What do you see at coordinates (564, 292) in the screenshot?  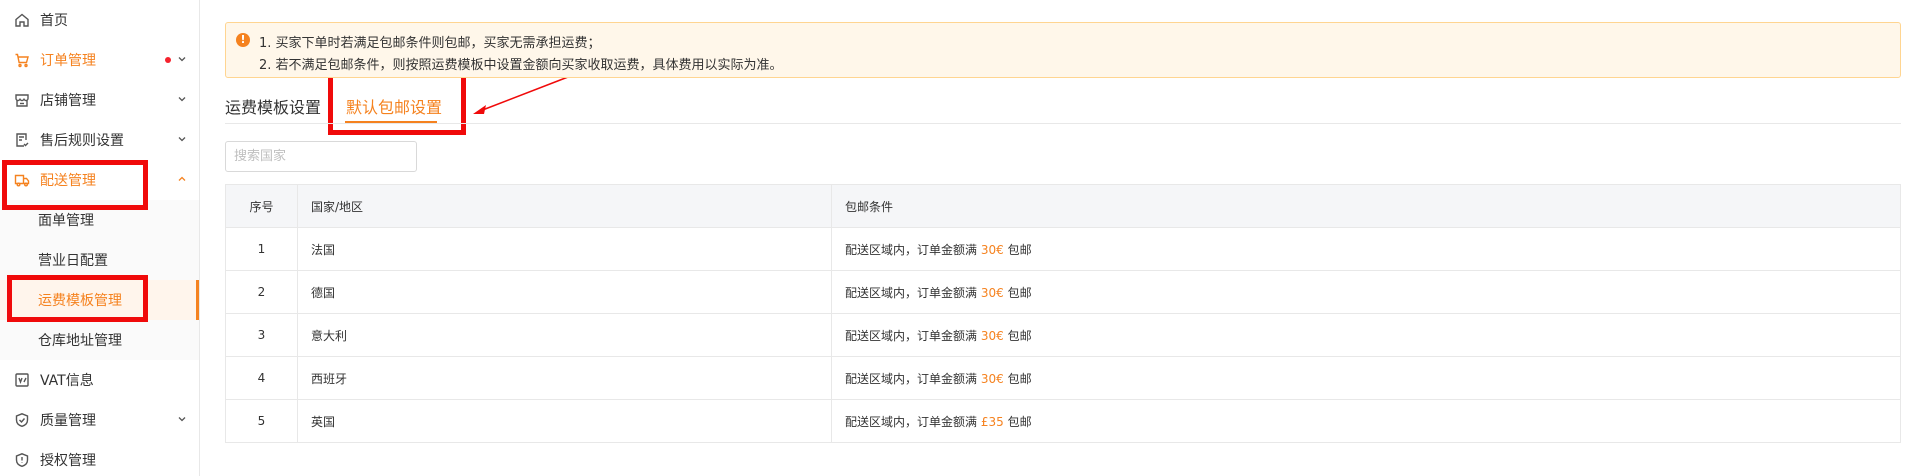 I see `cell-country: 德国` at bounding box center [564, 292].